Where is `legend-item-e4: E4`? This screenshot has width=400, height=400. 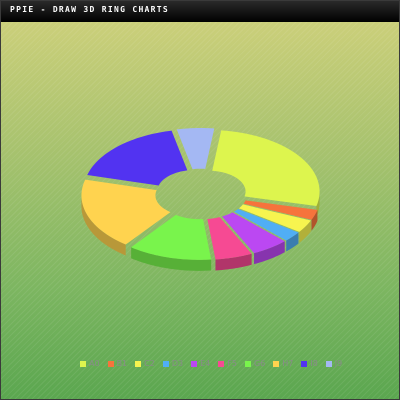
legend-item-e4: E4 is located at coordinates (200, 364).